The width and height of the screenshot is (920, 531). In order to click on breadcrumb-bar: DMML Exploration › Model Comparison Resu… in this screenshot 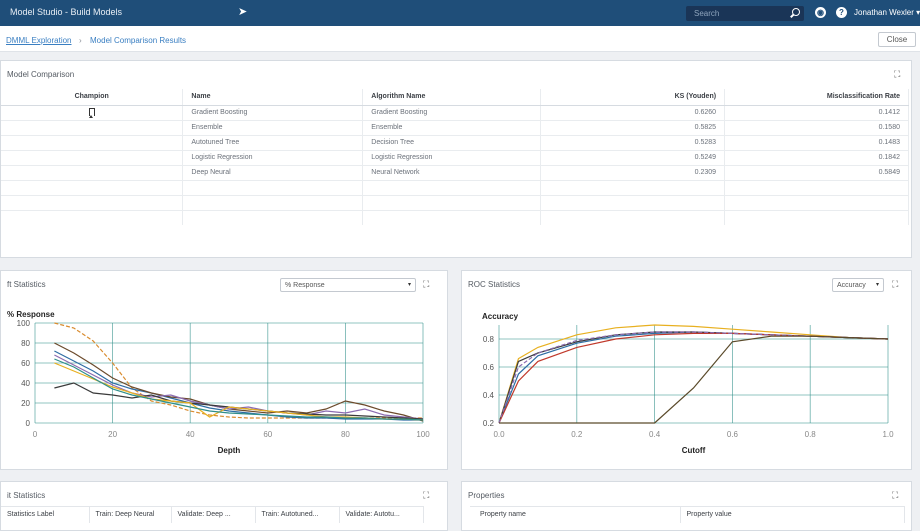, I will do `click(460, 39)`.